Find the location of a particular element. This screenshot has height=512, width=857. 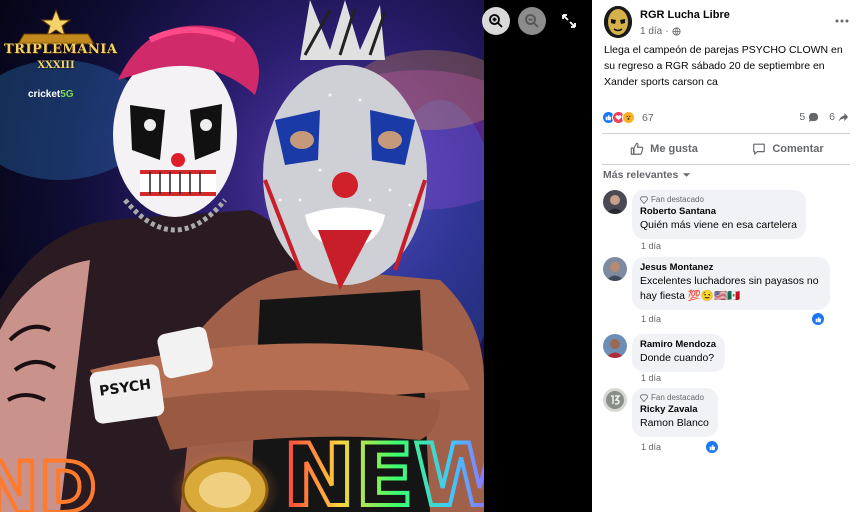

sponsor-brand: cricket is located at coordinates (44, 94).